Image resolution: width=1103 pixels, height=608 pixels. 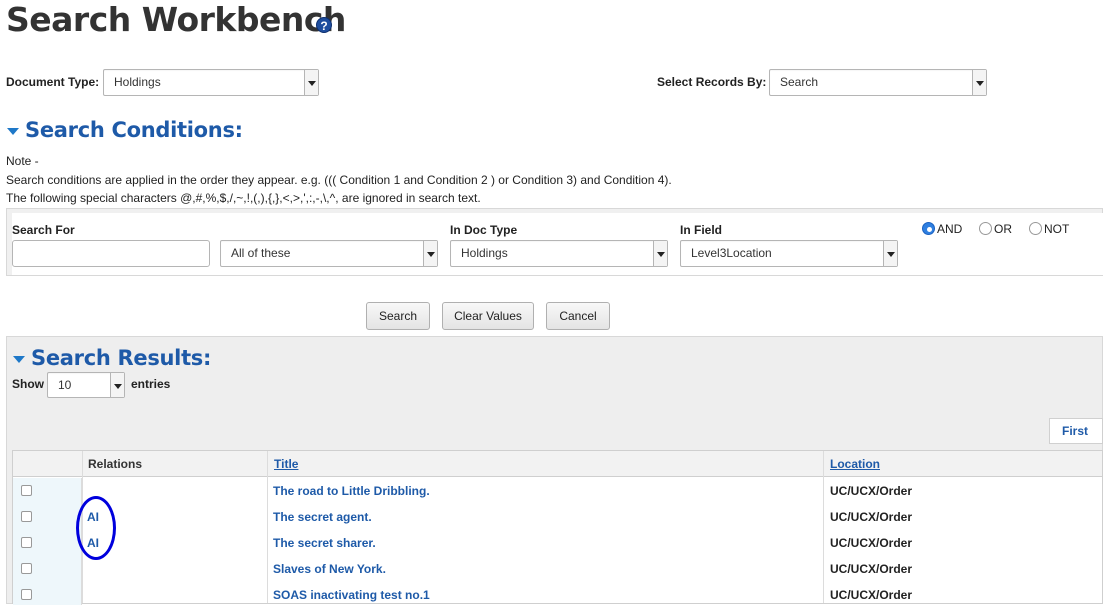 I want to click on operator-and-label: AND, so click(x=950, y=229).